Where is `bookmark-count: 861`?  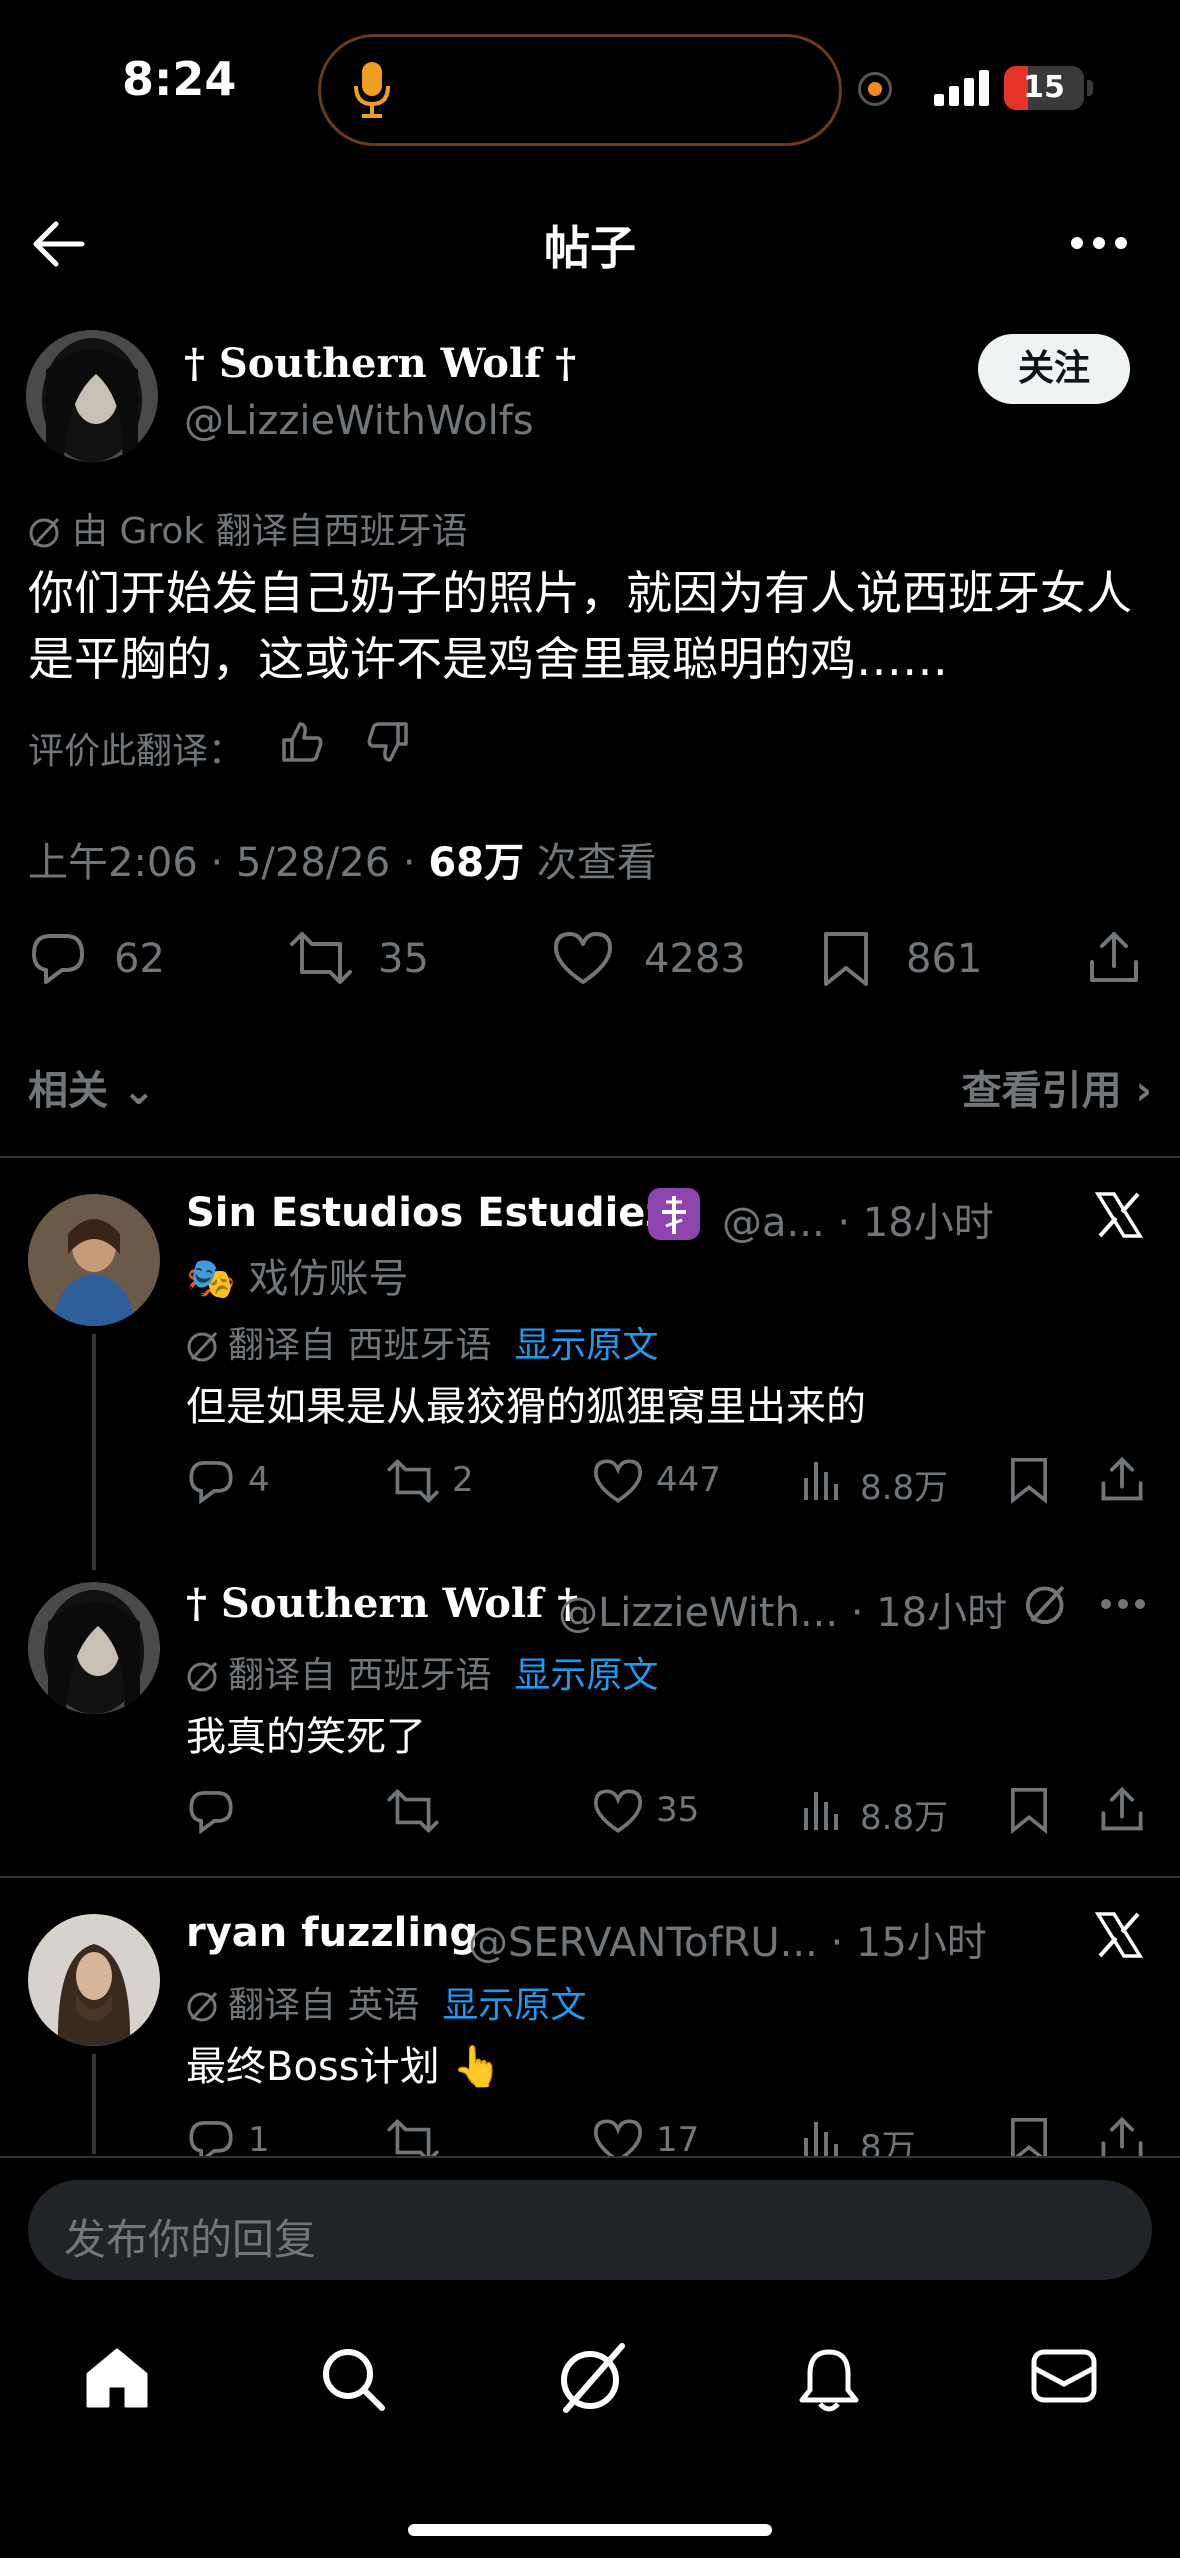 bookmark-count: 861 is located at coordinates (944, 959).